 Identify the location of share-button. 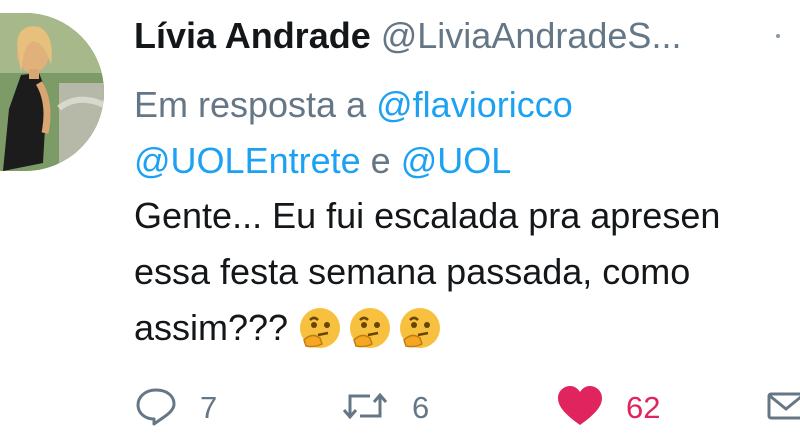
(783, 408).